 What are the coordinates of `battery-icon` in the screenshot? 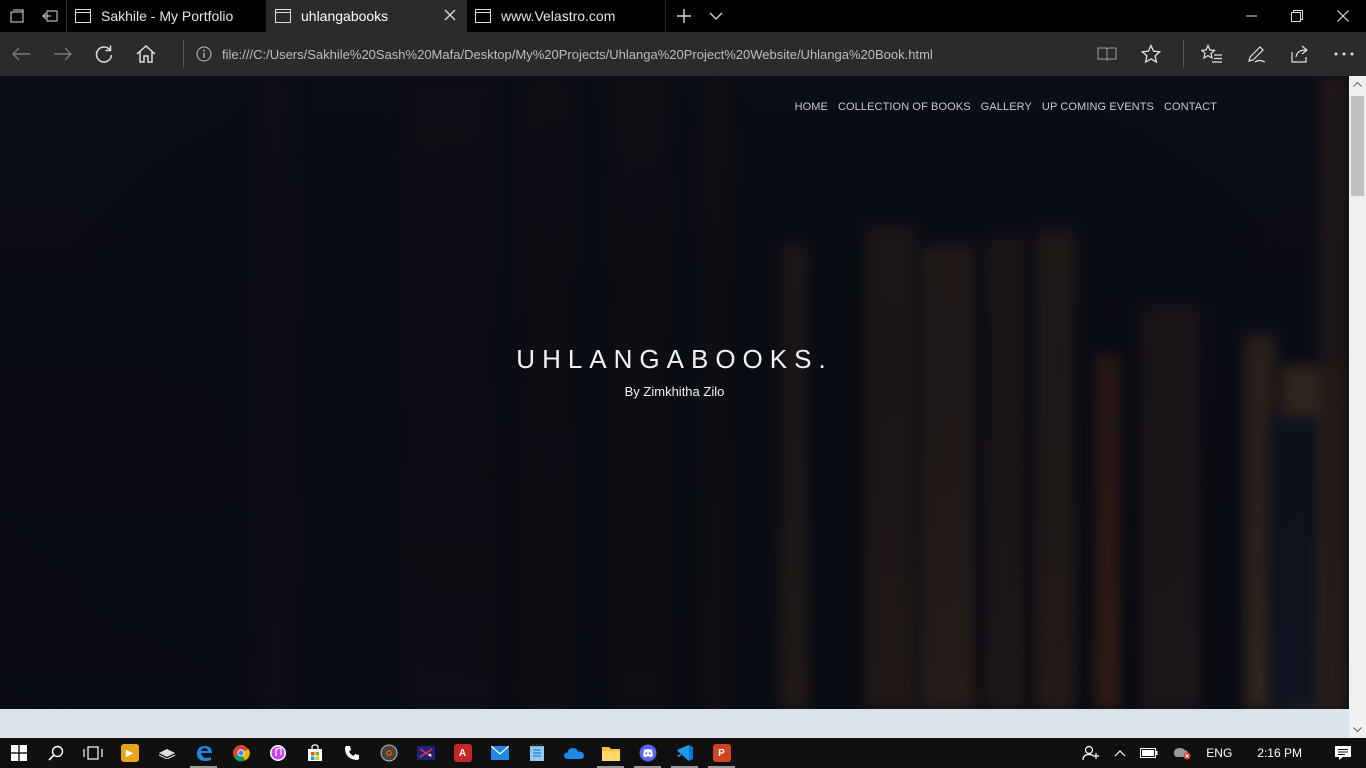 It's located at (1149, 753).